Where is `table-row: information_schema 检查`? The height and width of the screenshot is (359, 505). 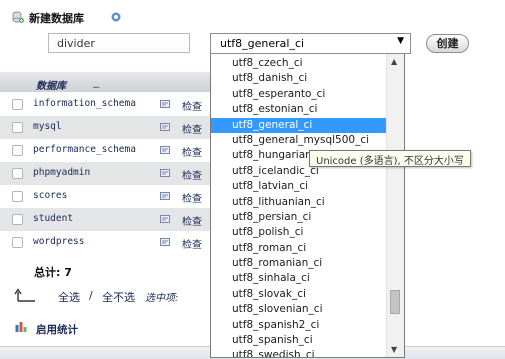 table-row: information_schema 检查 is located at coordinates (105, 104).